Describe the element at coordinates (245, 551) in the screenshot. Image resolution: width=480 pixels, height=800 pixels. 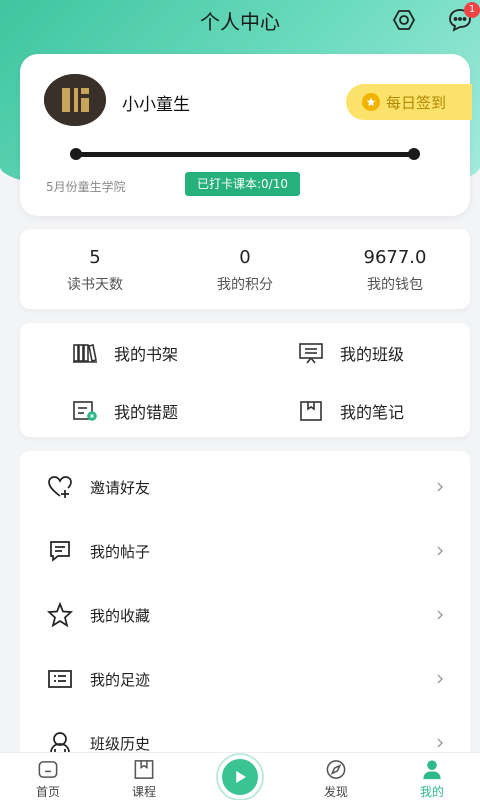
I see `menu-item-my-posts: 我的帖子` at that location.